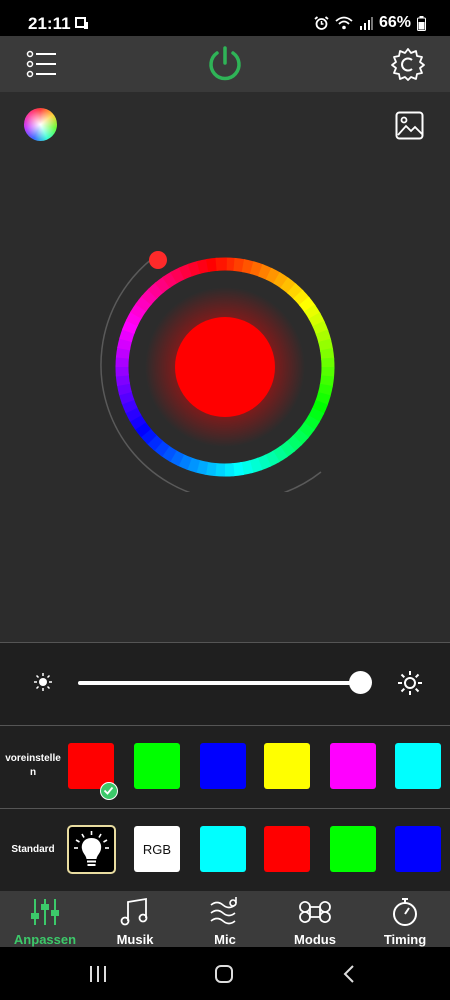  What do you see at coordinates (394, 22) in the screenshot?
I see `battery-percent: 66%` at bounding box center [394, 22].